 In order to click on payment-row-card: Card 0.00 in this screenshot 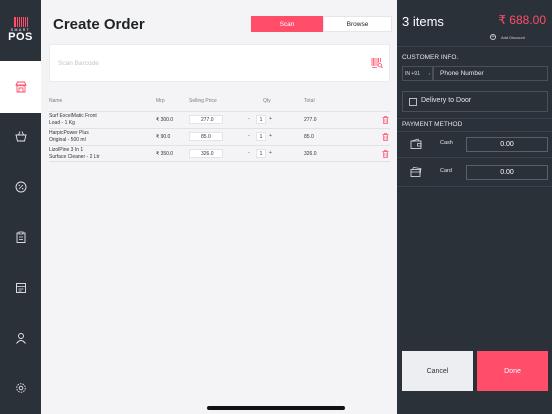, I will do `click(475, 172)`.